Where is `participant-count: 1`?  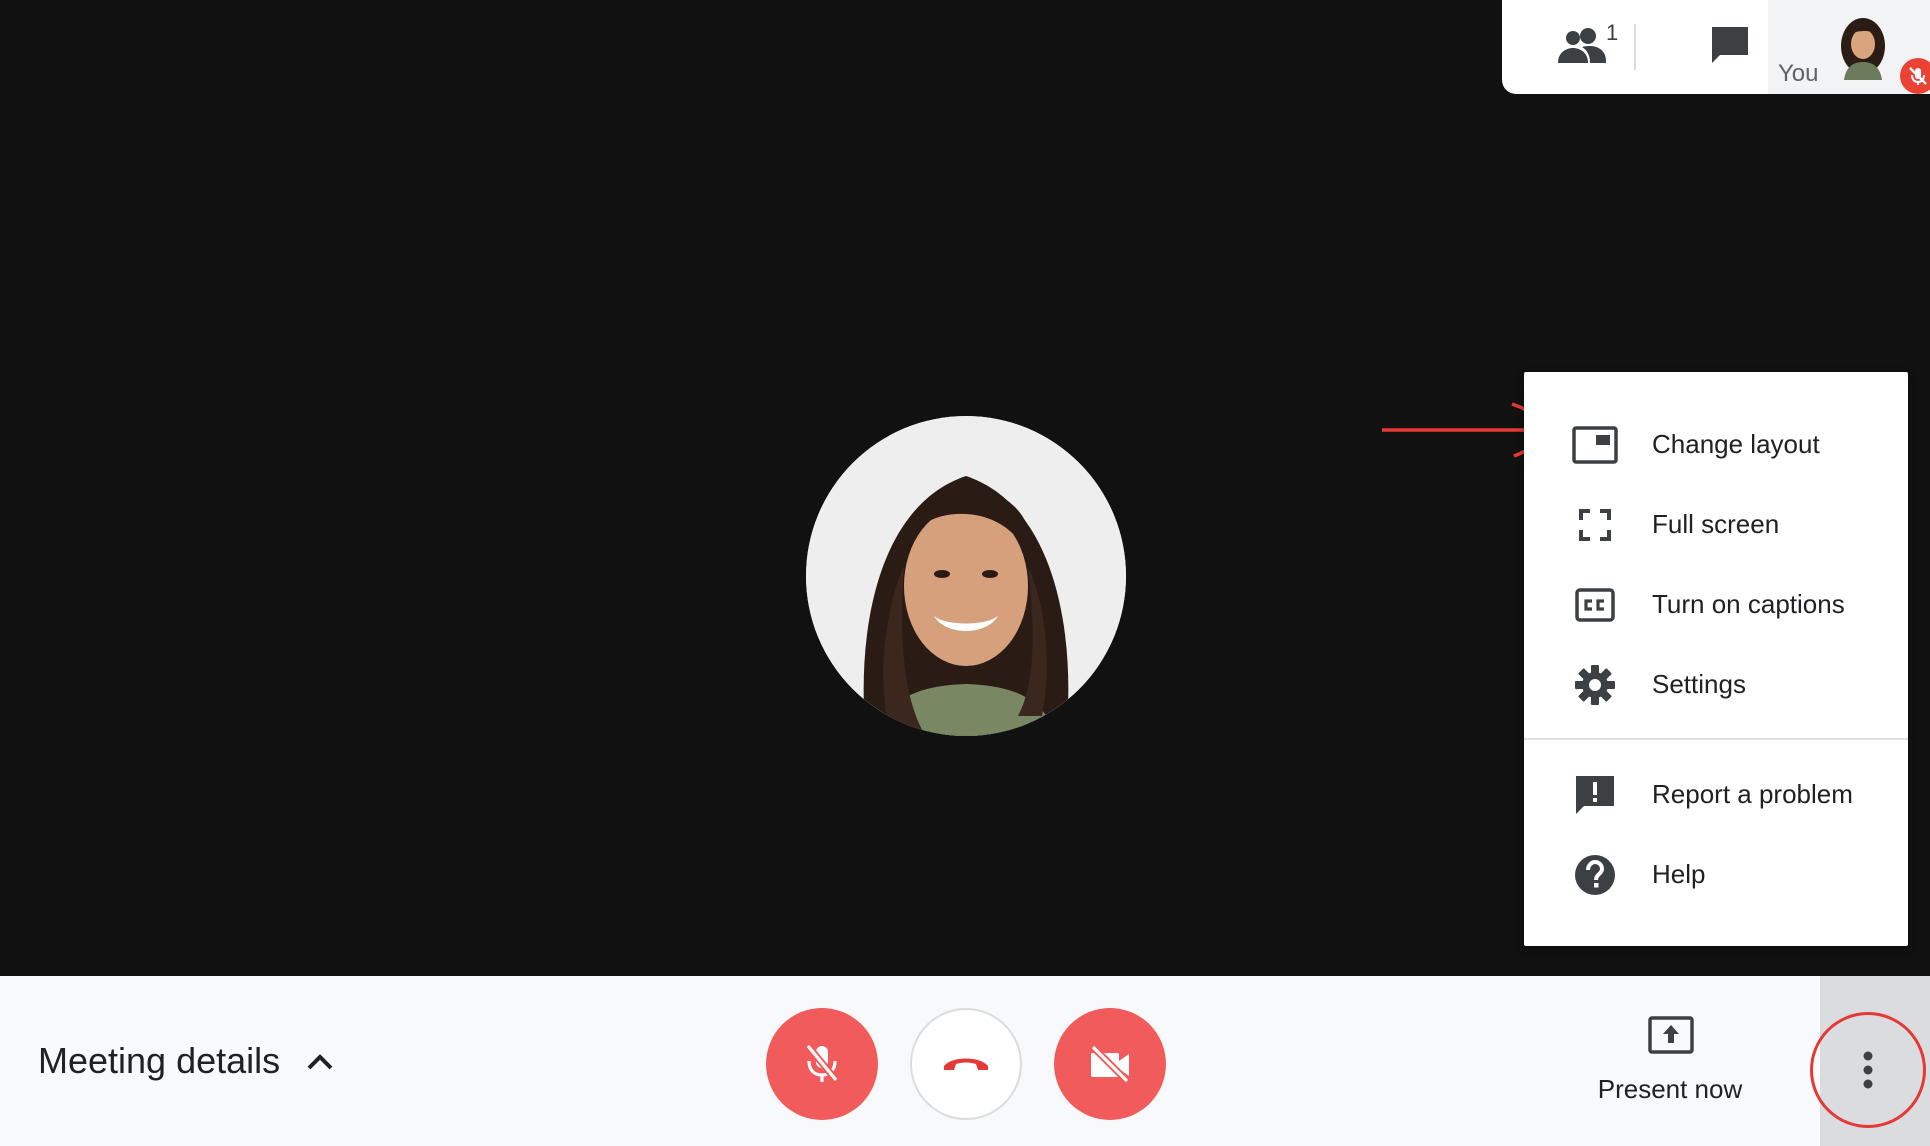
participant-count: 1 is located at coordinates (1612, 32).